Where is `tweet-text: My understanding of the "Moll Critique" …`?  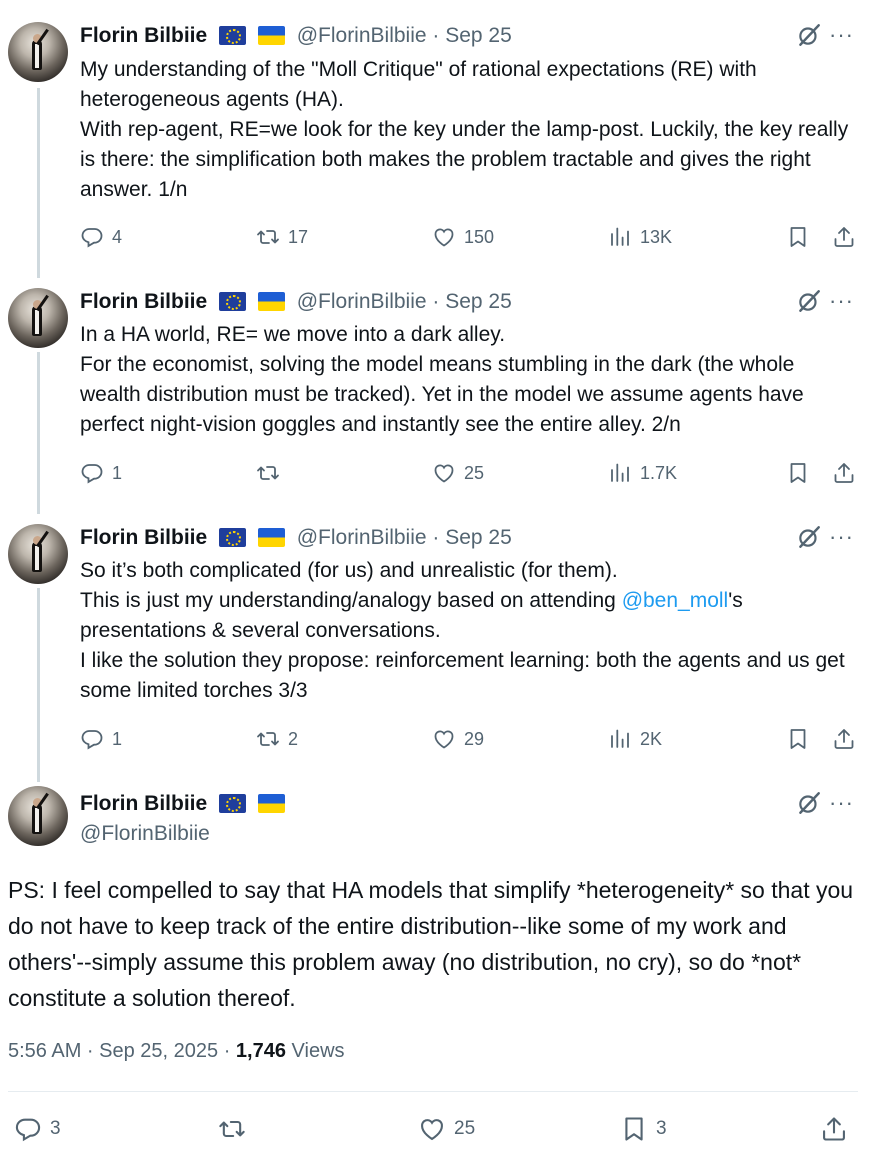
tweet-text: My understanding of the "Moll Critique" … is located at coordinates (464, 129).